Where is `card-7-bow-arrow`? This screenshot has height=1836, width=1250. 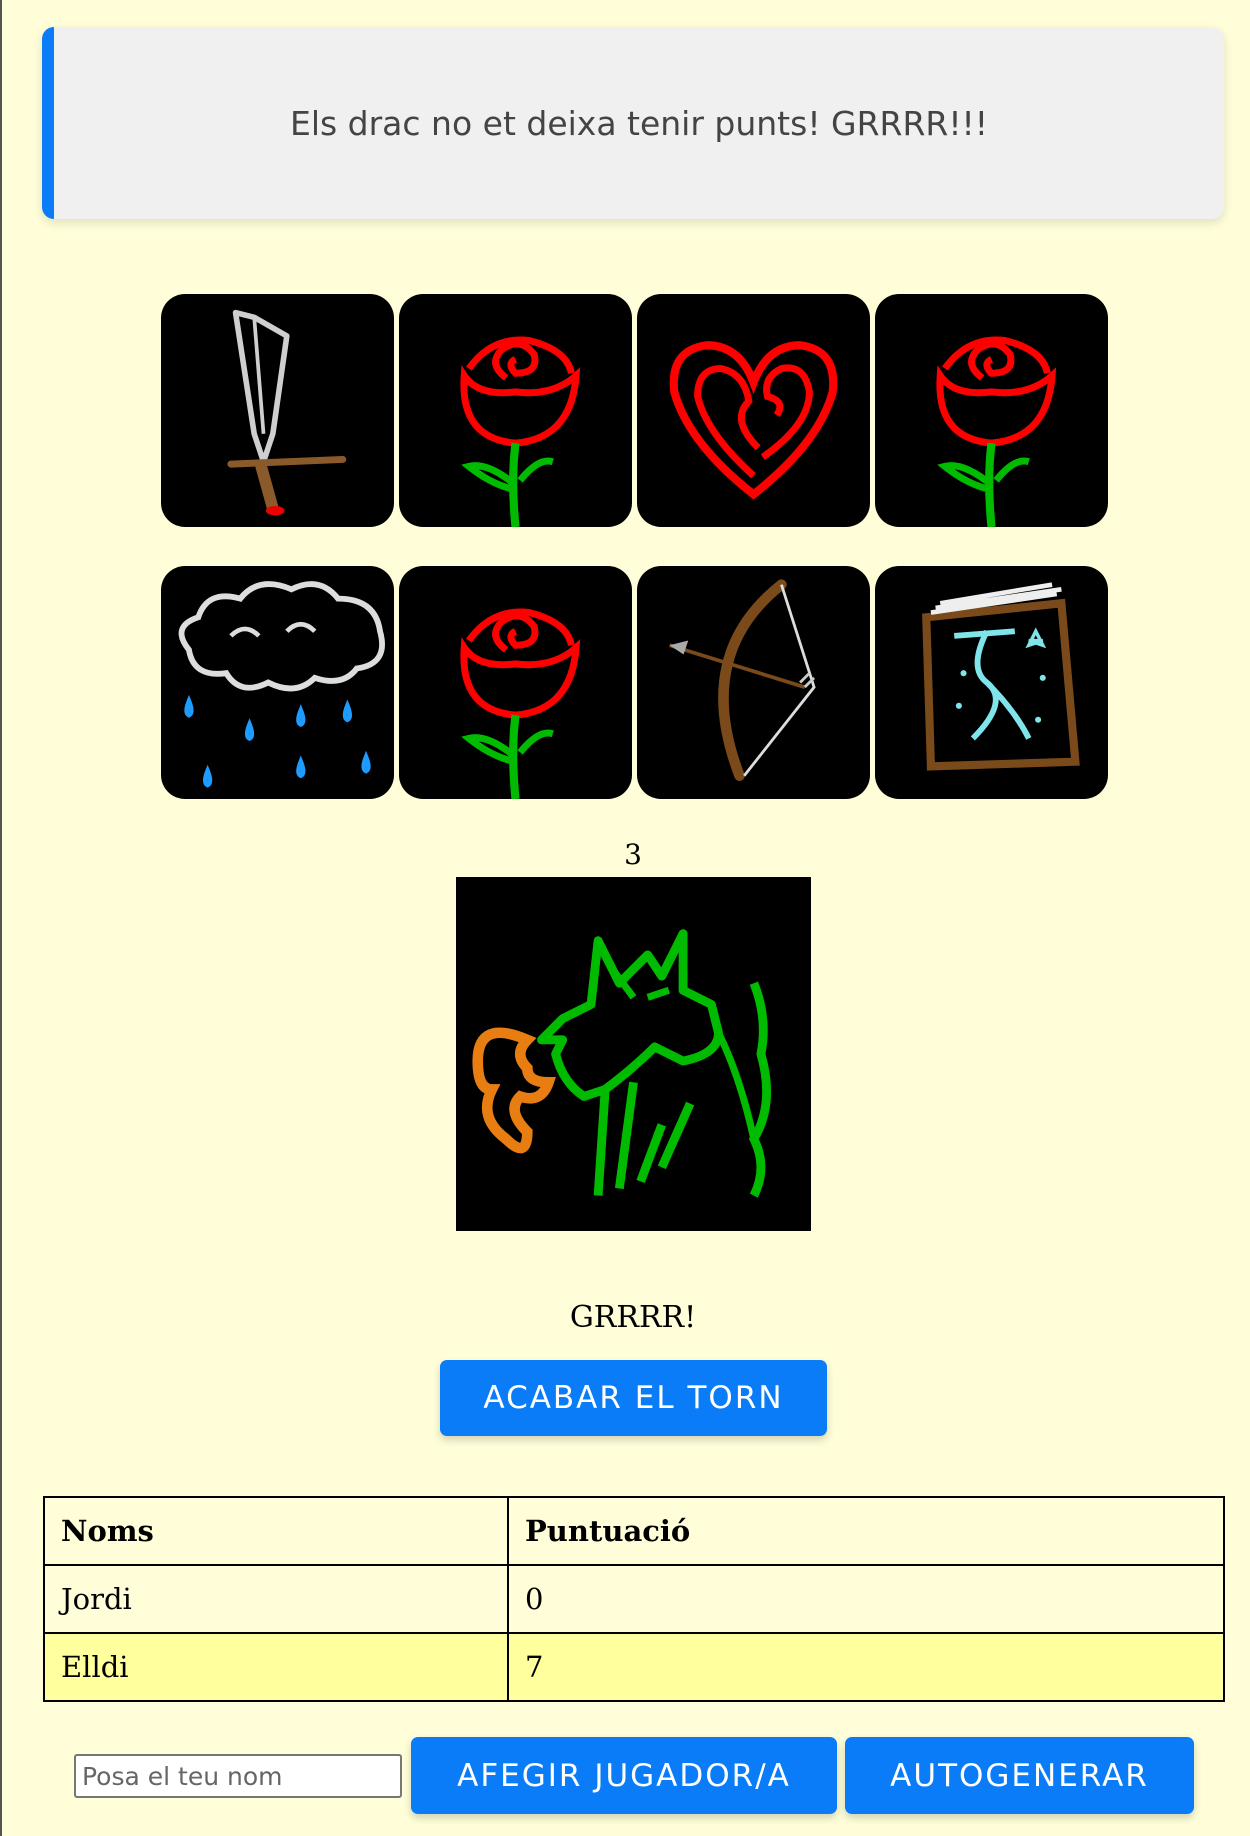
card-7-bow-arrow is located at coordinates (753, 682).